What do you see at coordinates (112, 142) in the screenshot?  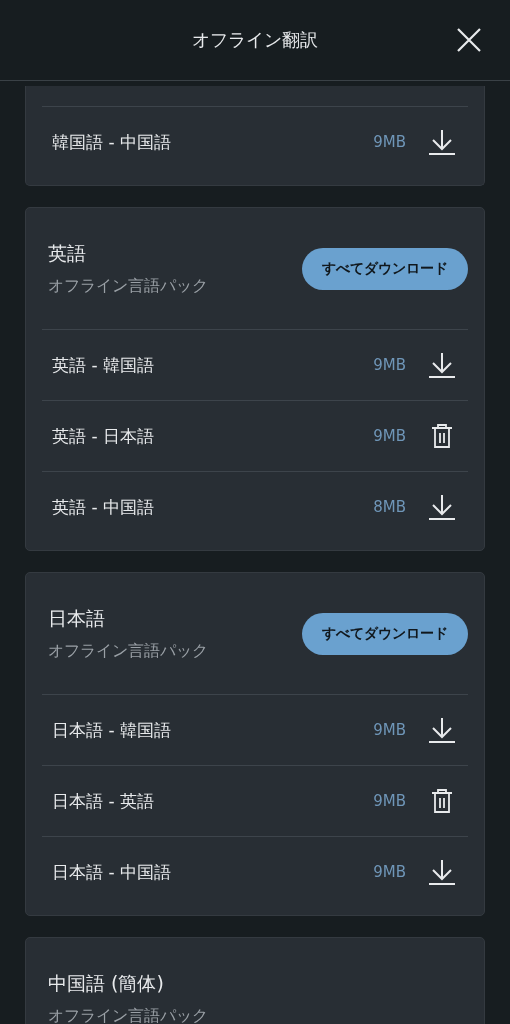 I see `language-pair-label: 韓国語 - 中国語` at bounding box center [112, 142].